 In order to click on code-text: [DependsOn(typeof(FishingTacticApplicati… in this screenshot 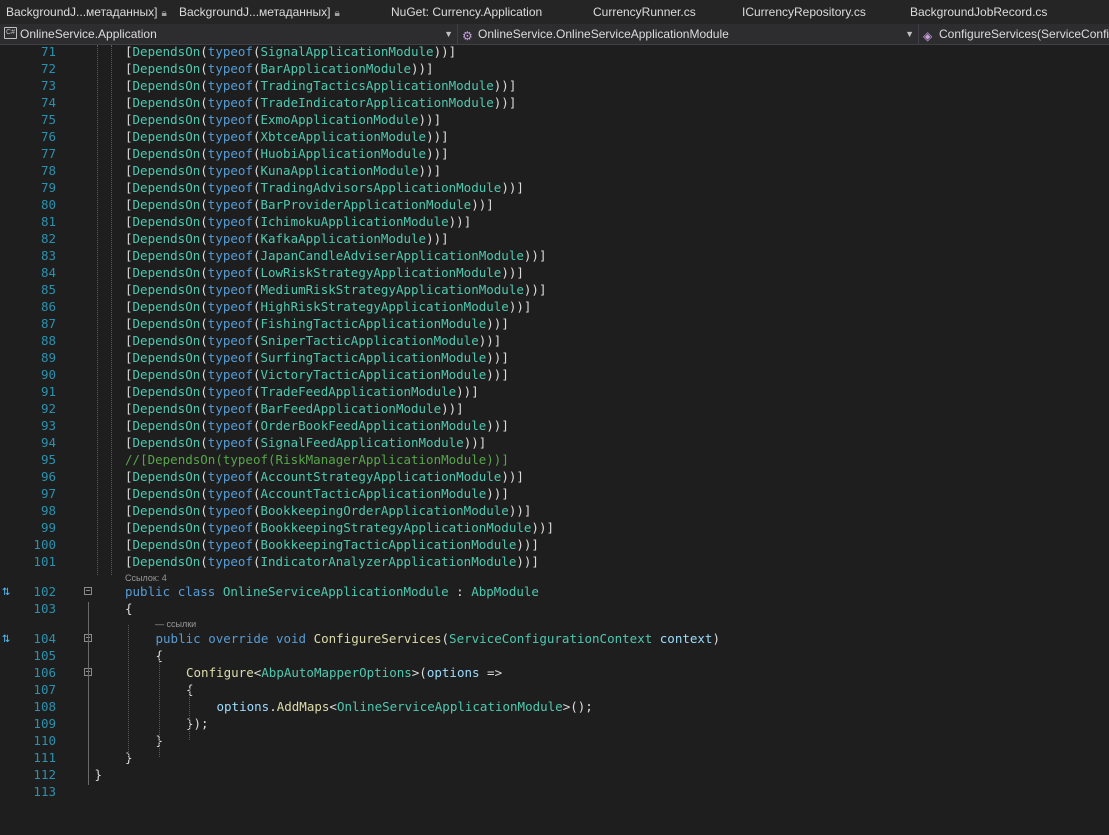, I will do `click(317, 323)`.